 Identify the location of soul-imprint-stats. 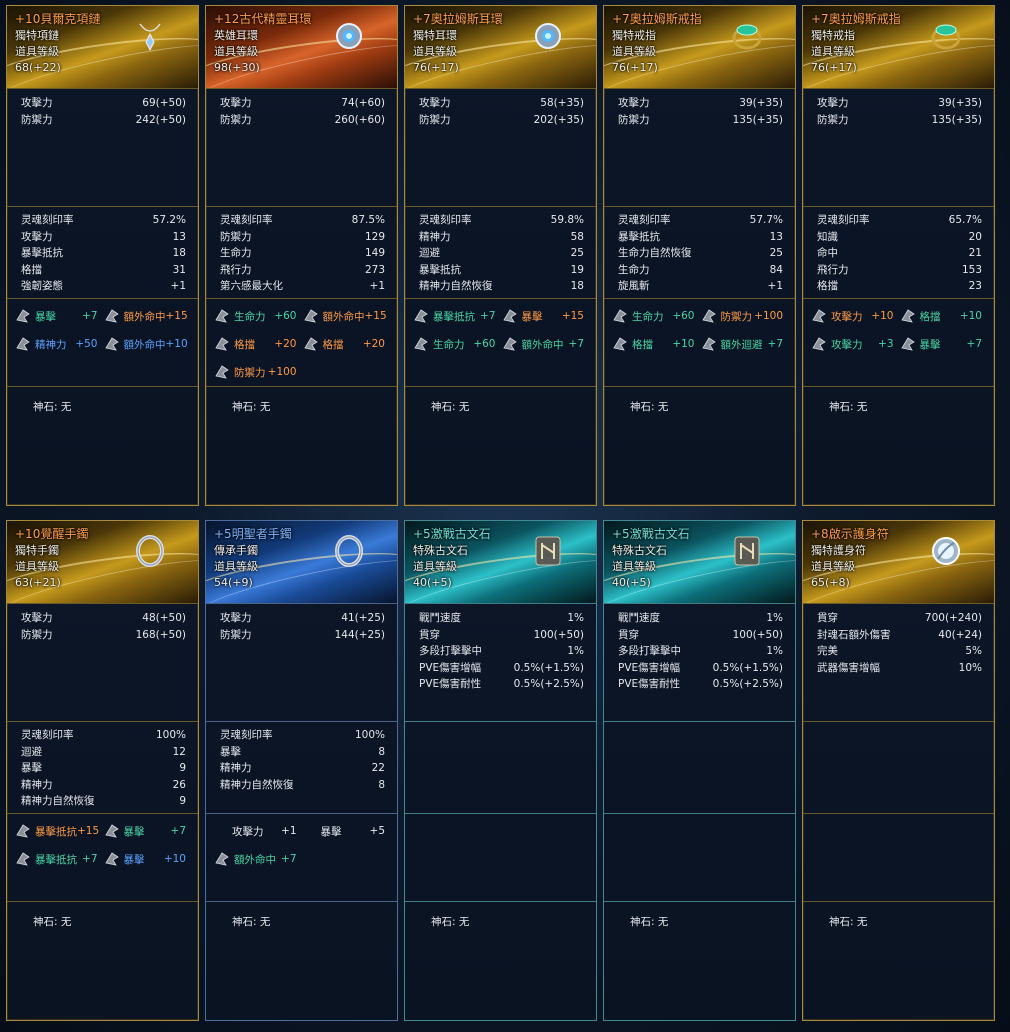
(500, 767).